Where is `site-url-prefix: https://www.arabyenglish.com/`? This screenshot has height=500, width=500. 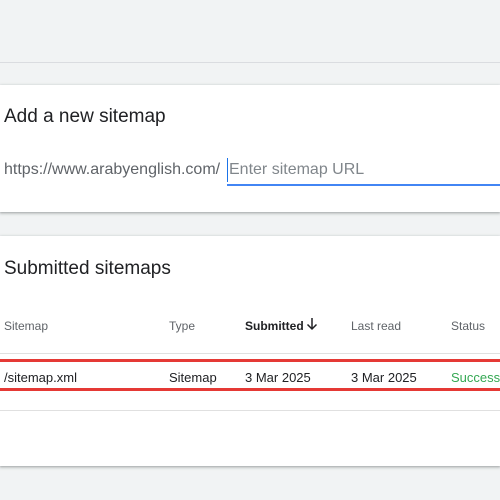
site-url-prefix: https://www.arabyenglish.com/ is located at coordinates (112, 169).